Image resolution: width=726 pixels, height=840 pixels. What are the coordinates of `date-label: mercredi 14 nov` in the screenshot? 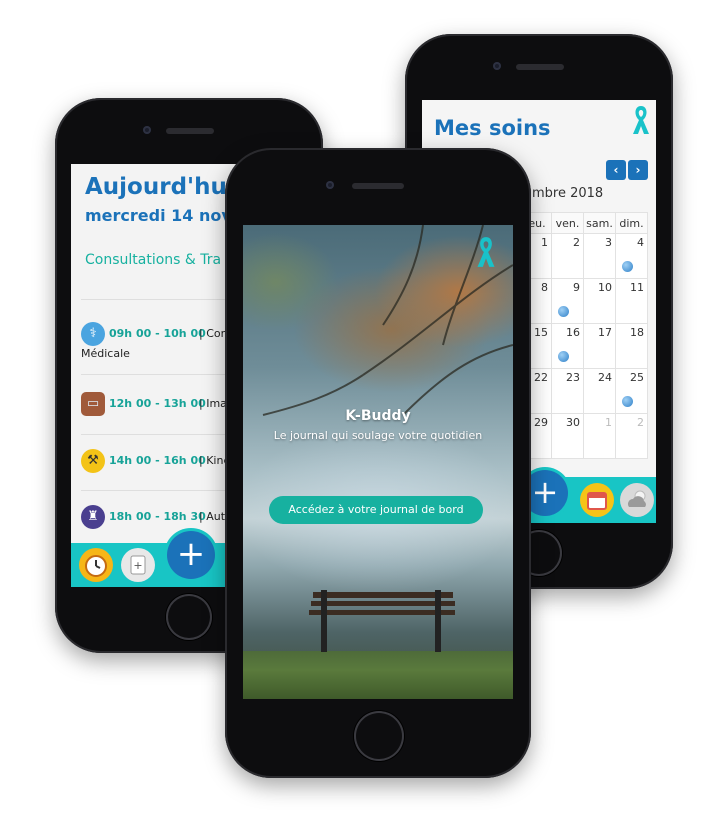 It's located at (158, 215).